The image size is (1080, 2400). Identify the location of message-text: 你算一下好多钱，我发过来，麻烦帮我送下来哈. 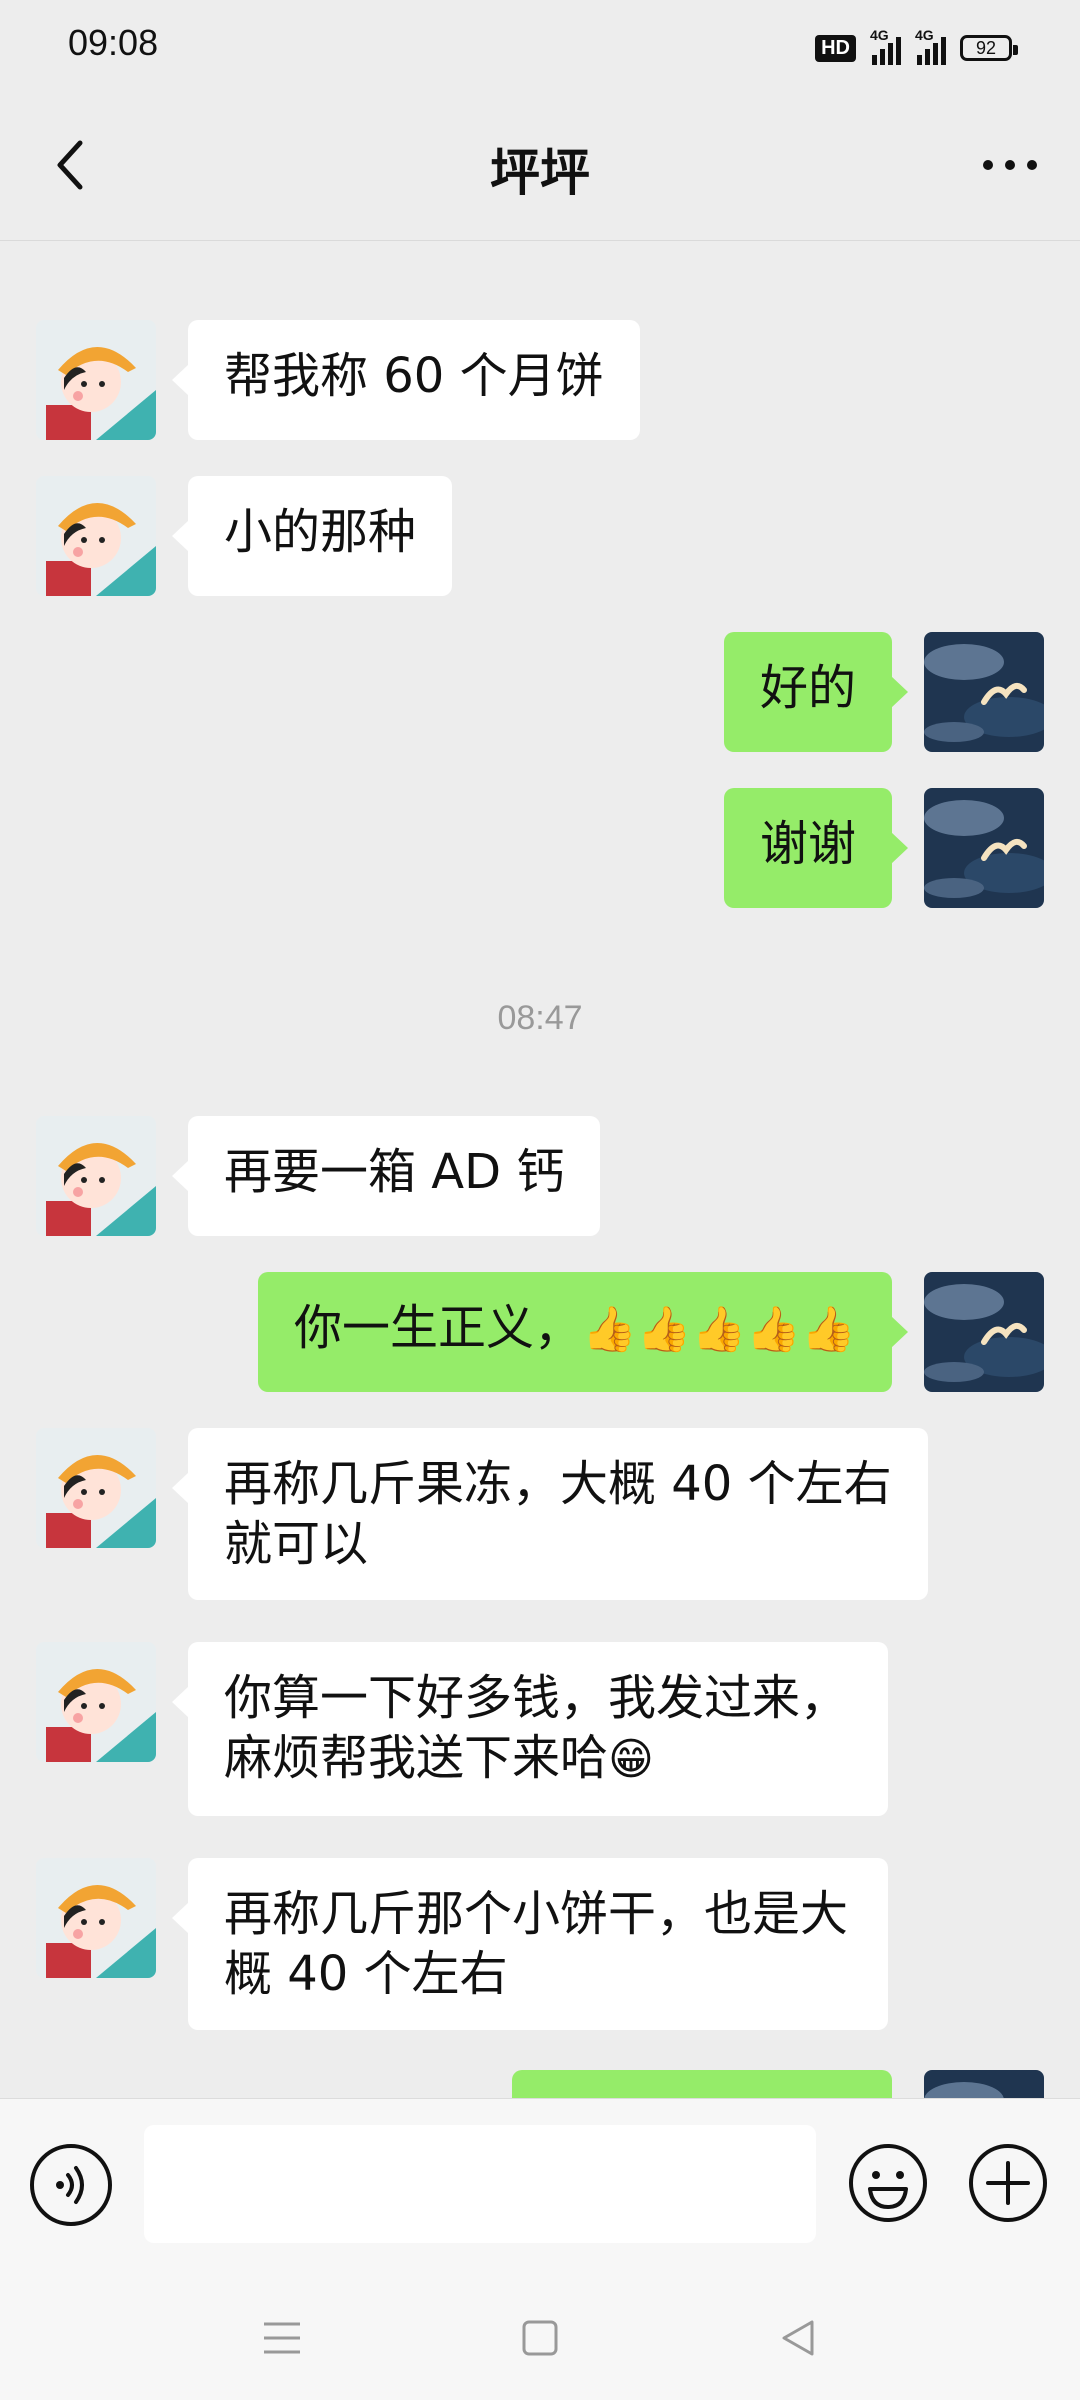
(536, 1728).